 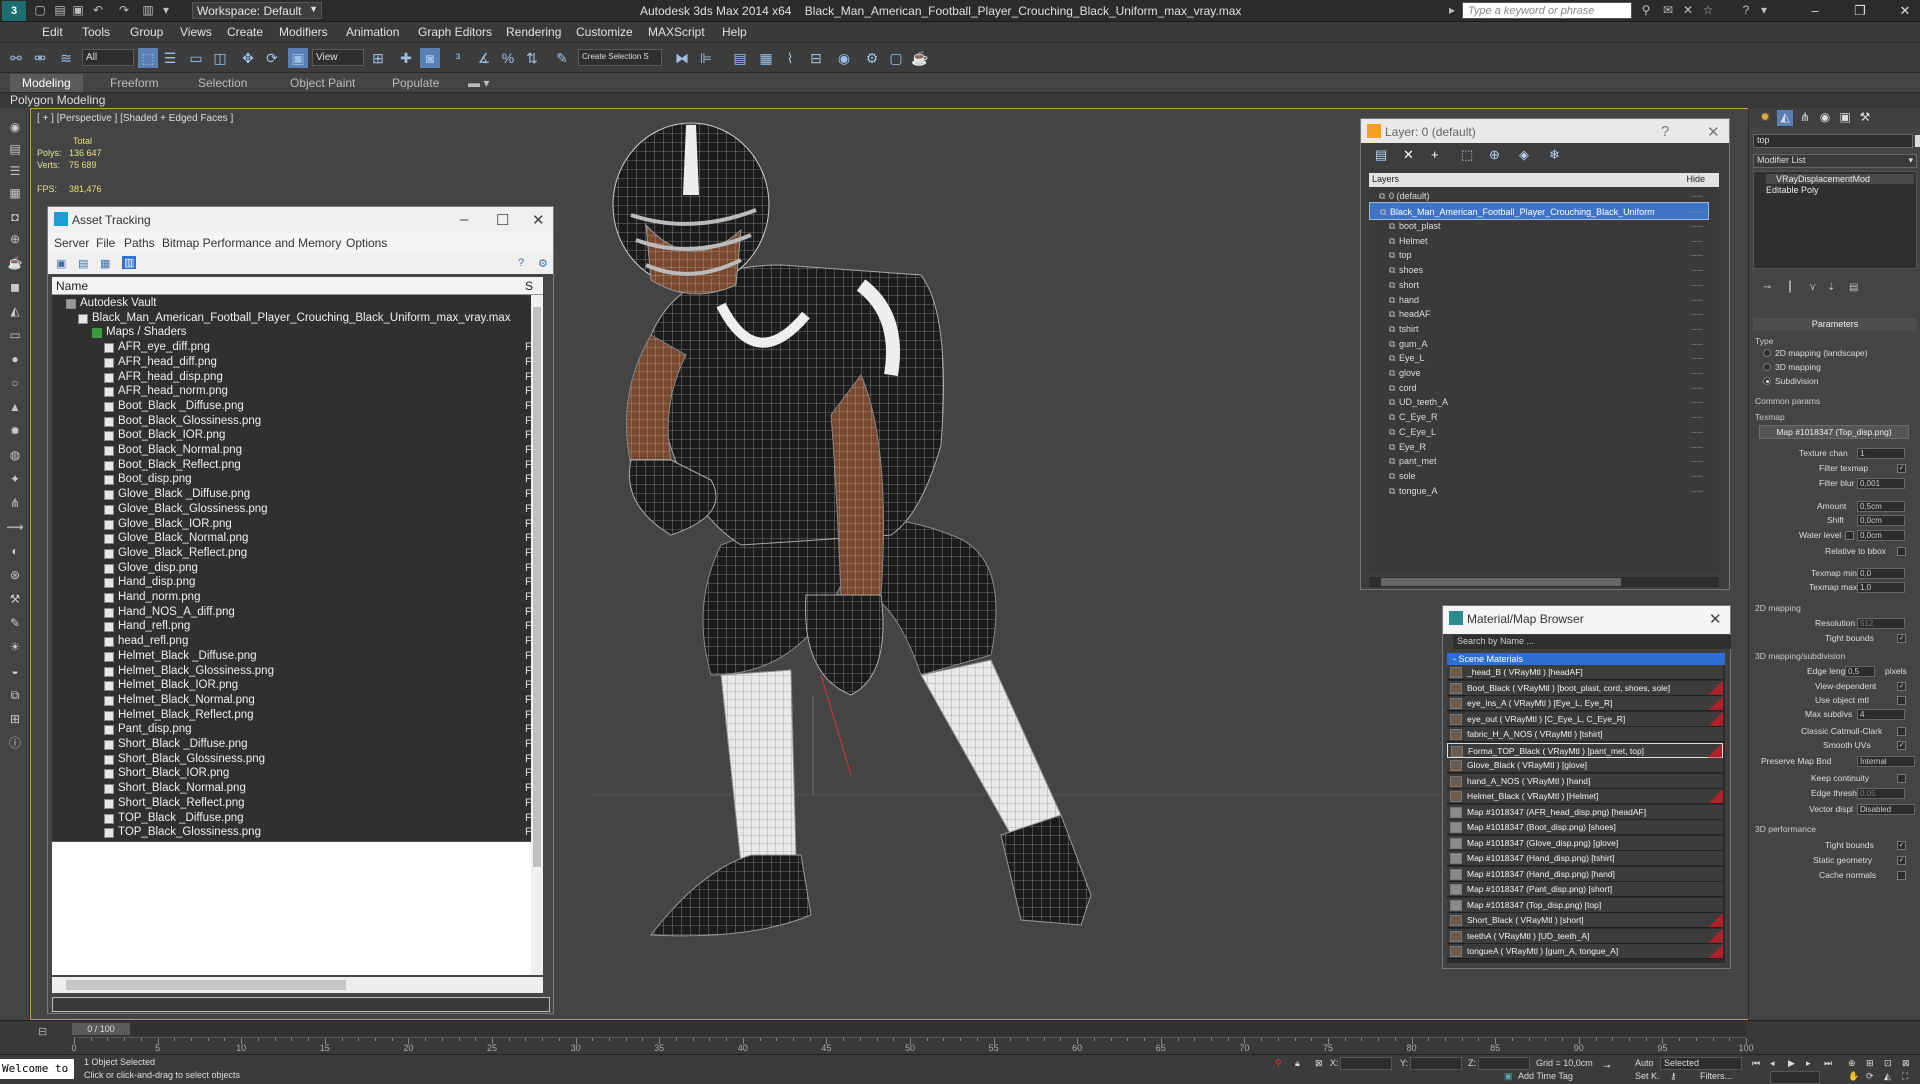 I want to click on key-icon: ⚷, so click(x=1673, y=1076).